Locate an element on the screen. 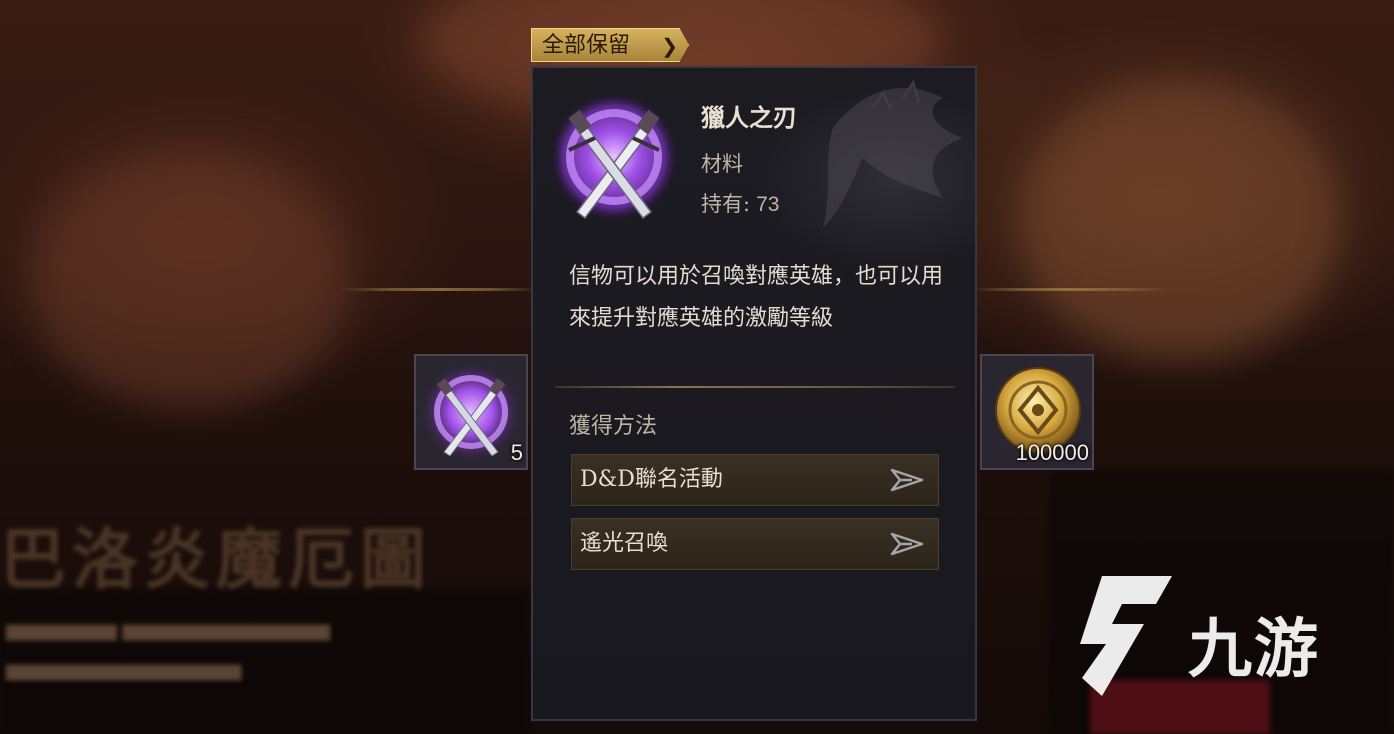  owned-count: 73 is located at coordinates (768, 204).